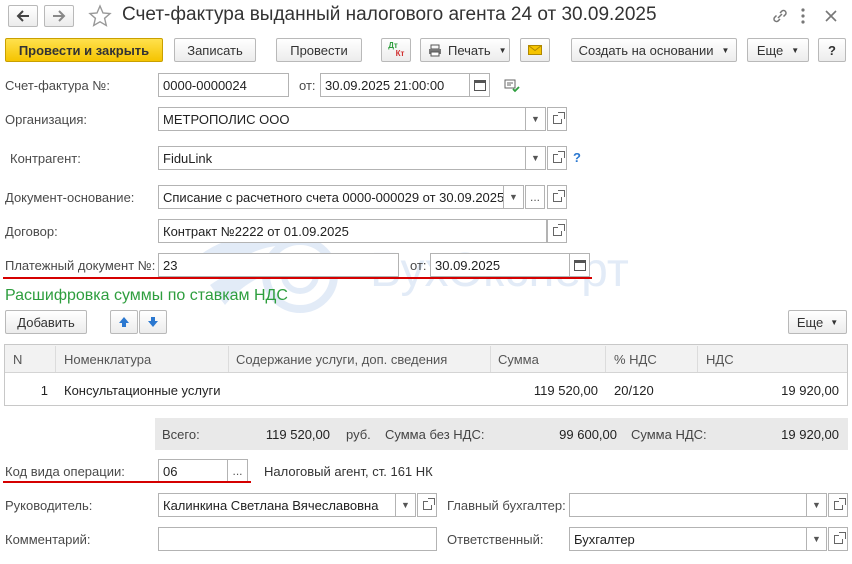  I want to click on head-dropdown-button: ▼, so click(406, 505).